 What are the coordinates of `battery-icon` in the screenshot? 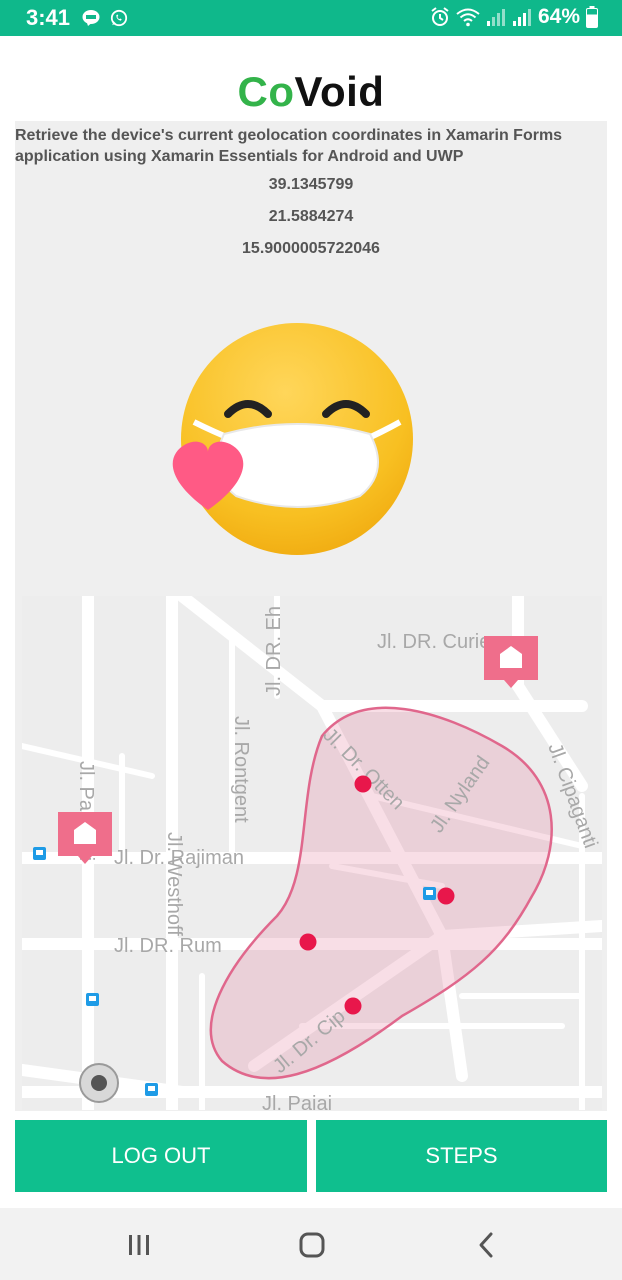 It's located at (592, 17).